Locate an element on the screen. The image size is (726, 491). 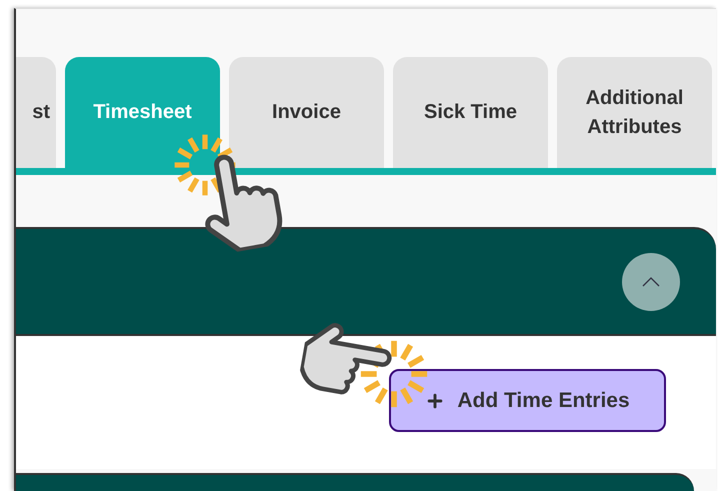
tab: st is located at coordinates (36, 112).